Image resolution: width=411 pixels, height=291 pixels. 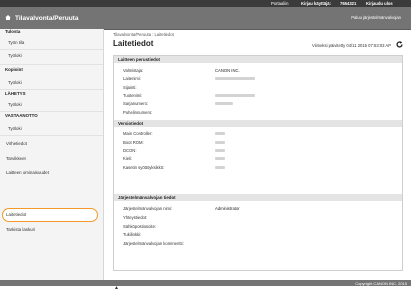 What do you see at coordinates (21, 115) in the screenshot?
I see `sidebar-section-vastaanotto: VASTAANOTTO` at bounding box center [21, 115].